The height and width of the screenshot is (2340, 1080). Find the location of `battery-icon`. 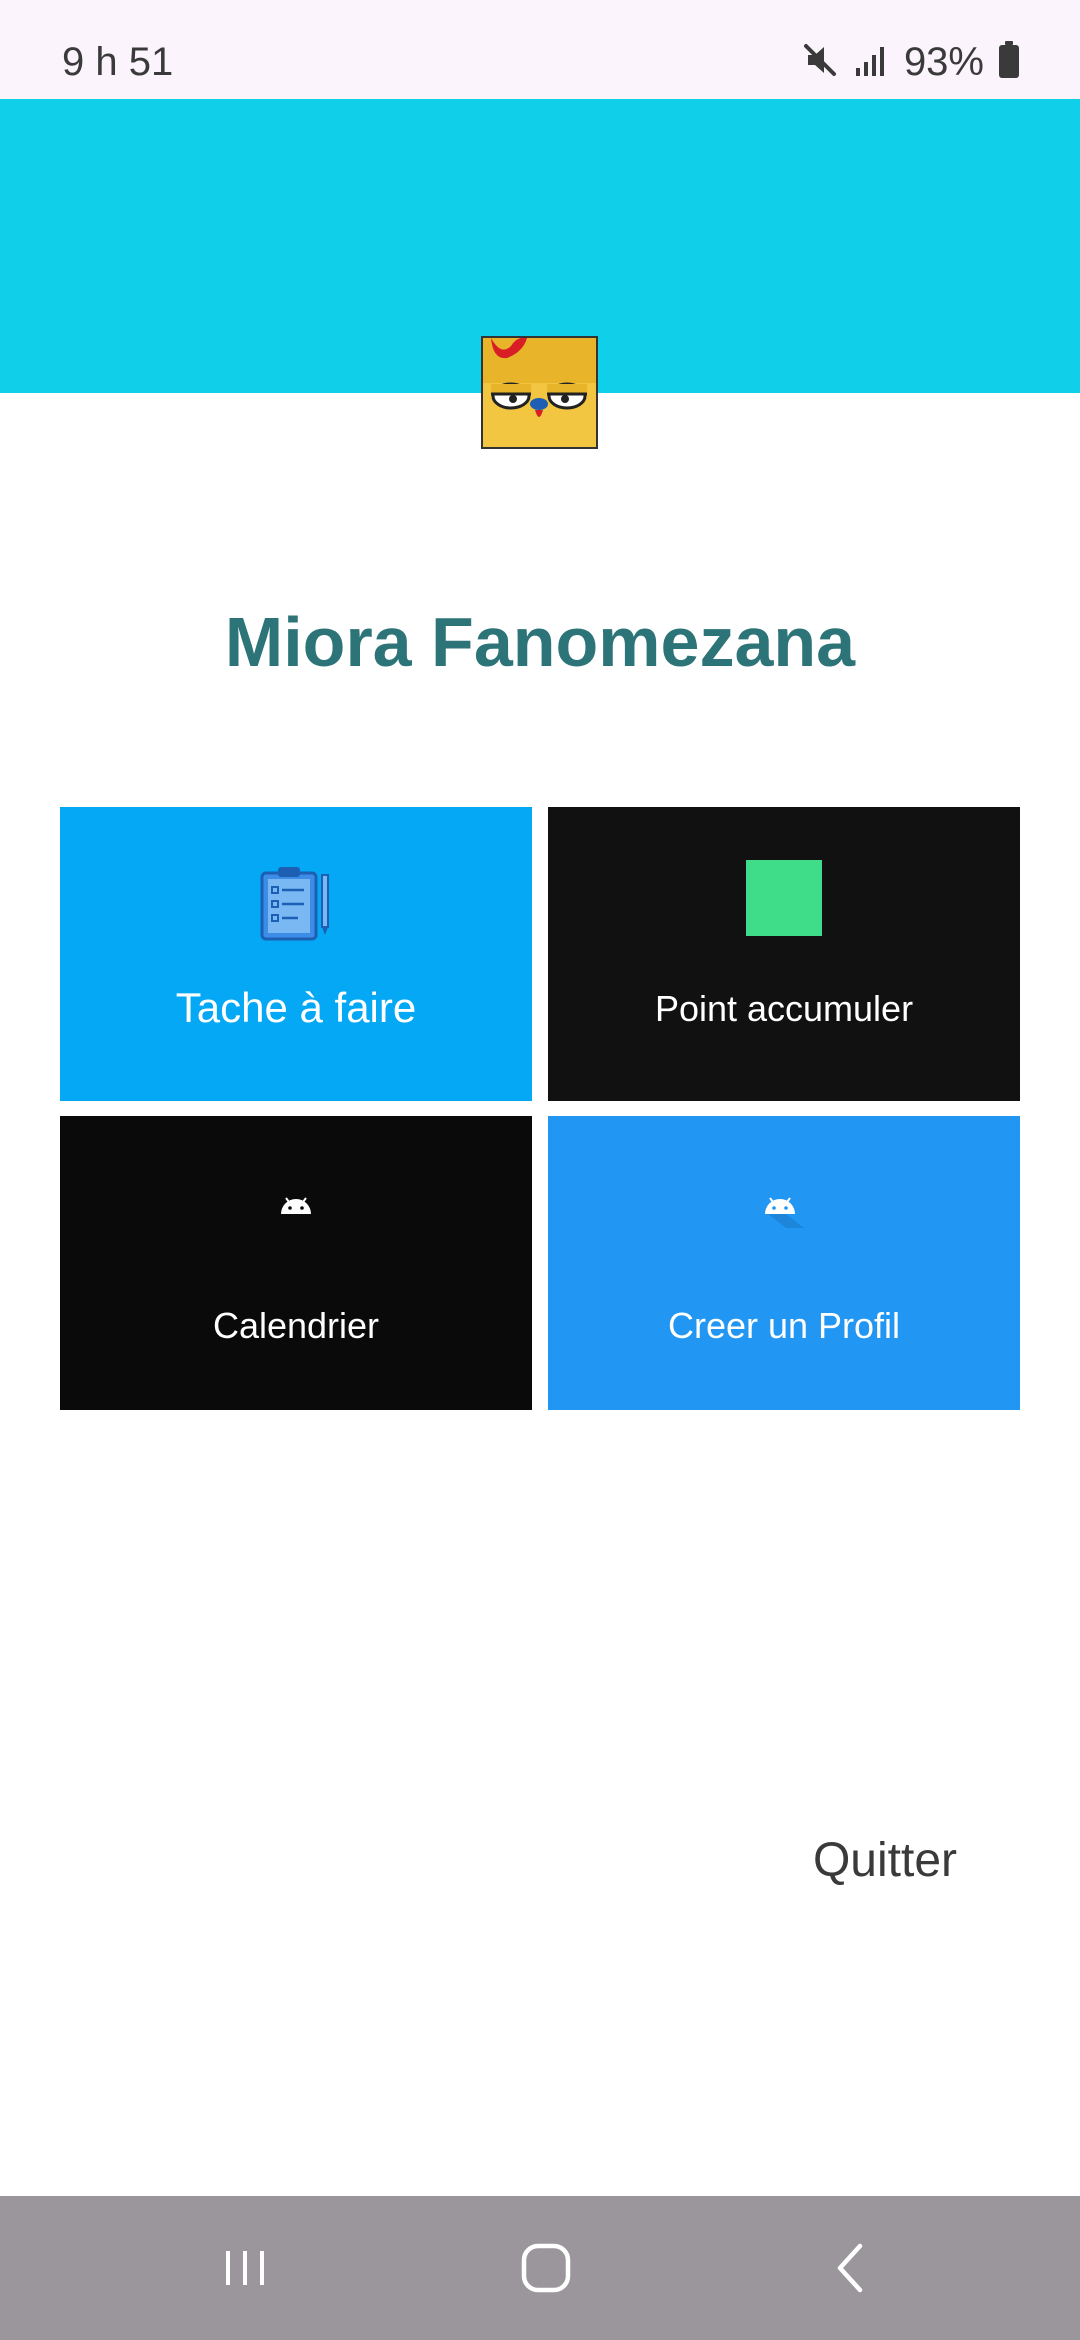

battery-icon is located at coordinates (1009, 62).